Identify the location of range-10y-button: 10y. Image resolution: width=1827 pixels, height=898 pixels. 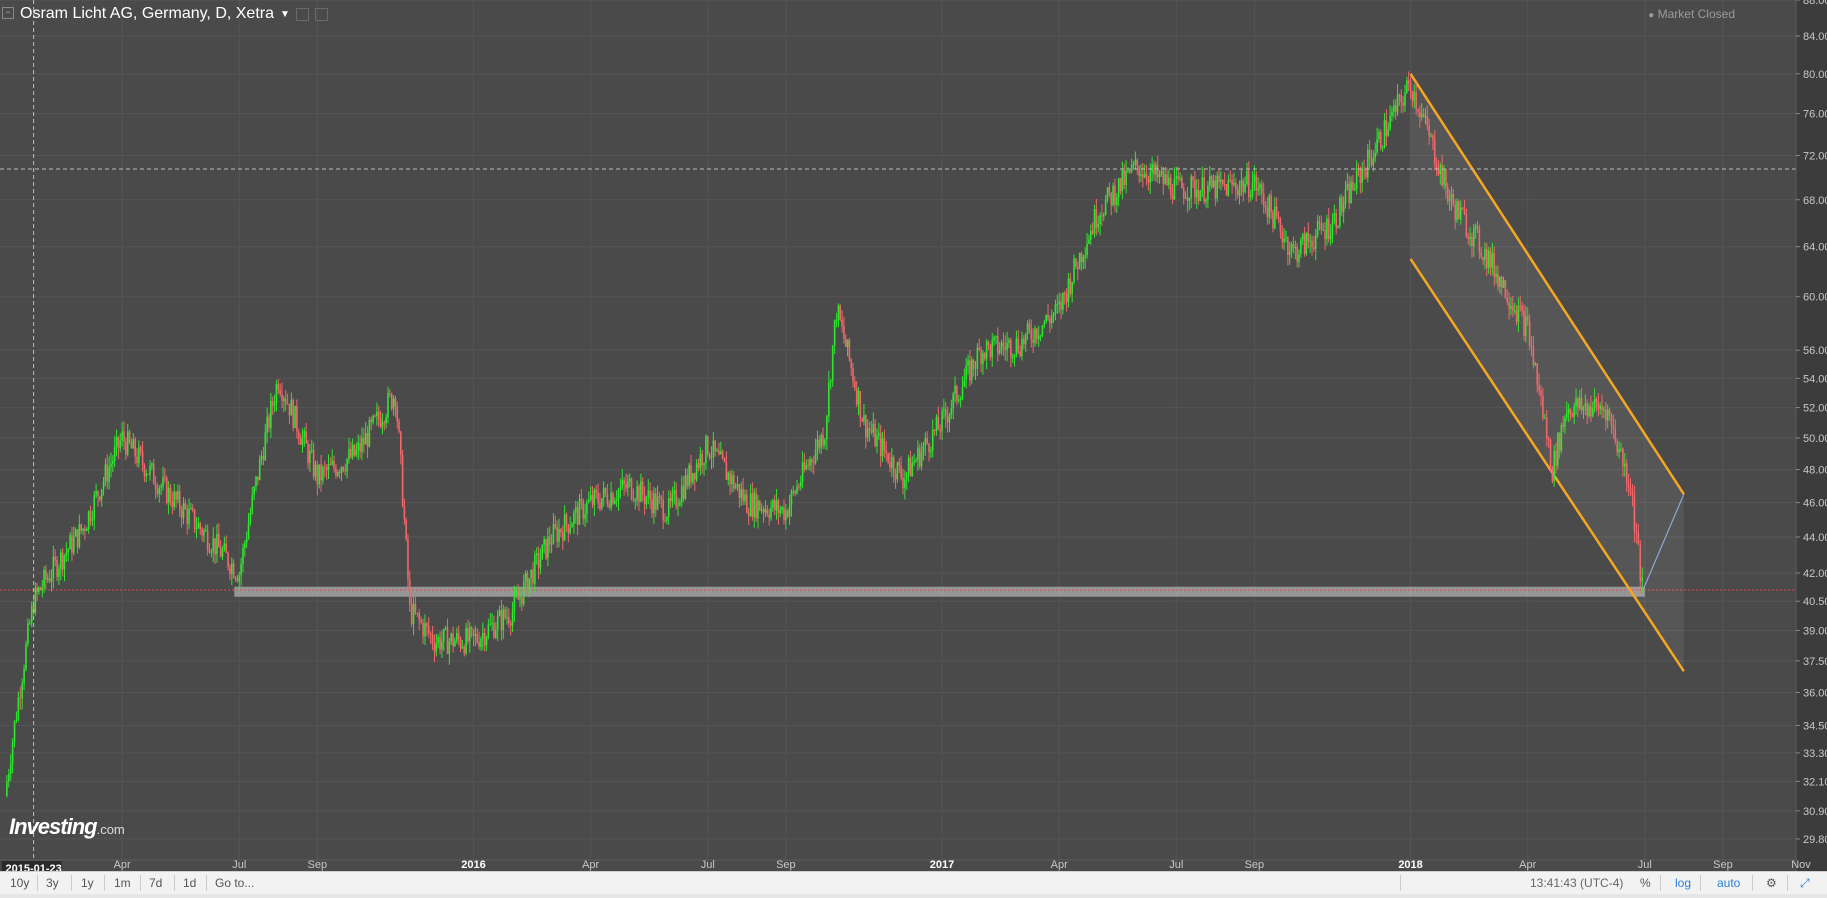
(19, 883).